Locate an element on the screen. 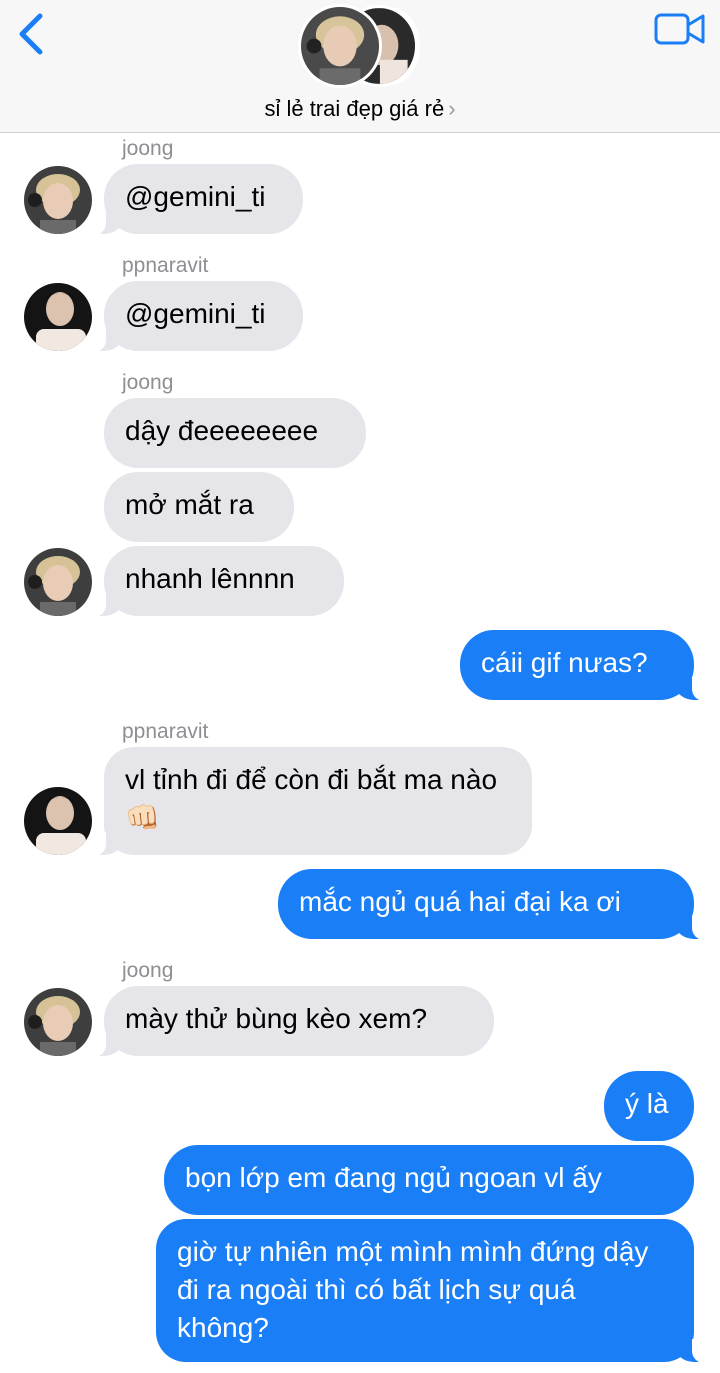 The height and width of the screenshot is (1373, 720). chevron-right-icon: › is located at coordinates (452, 108).